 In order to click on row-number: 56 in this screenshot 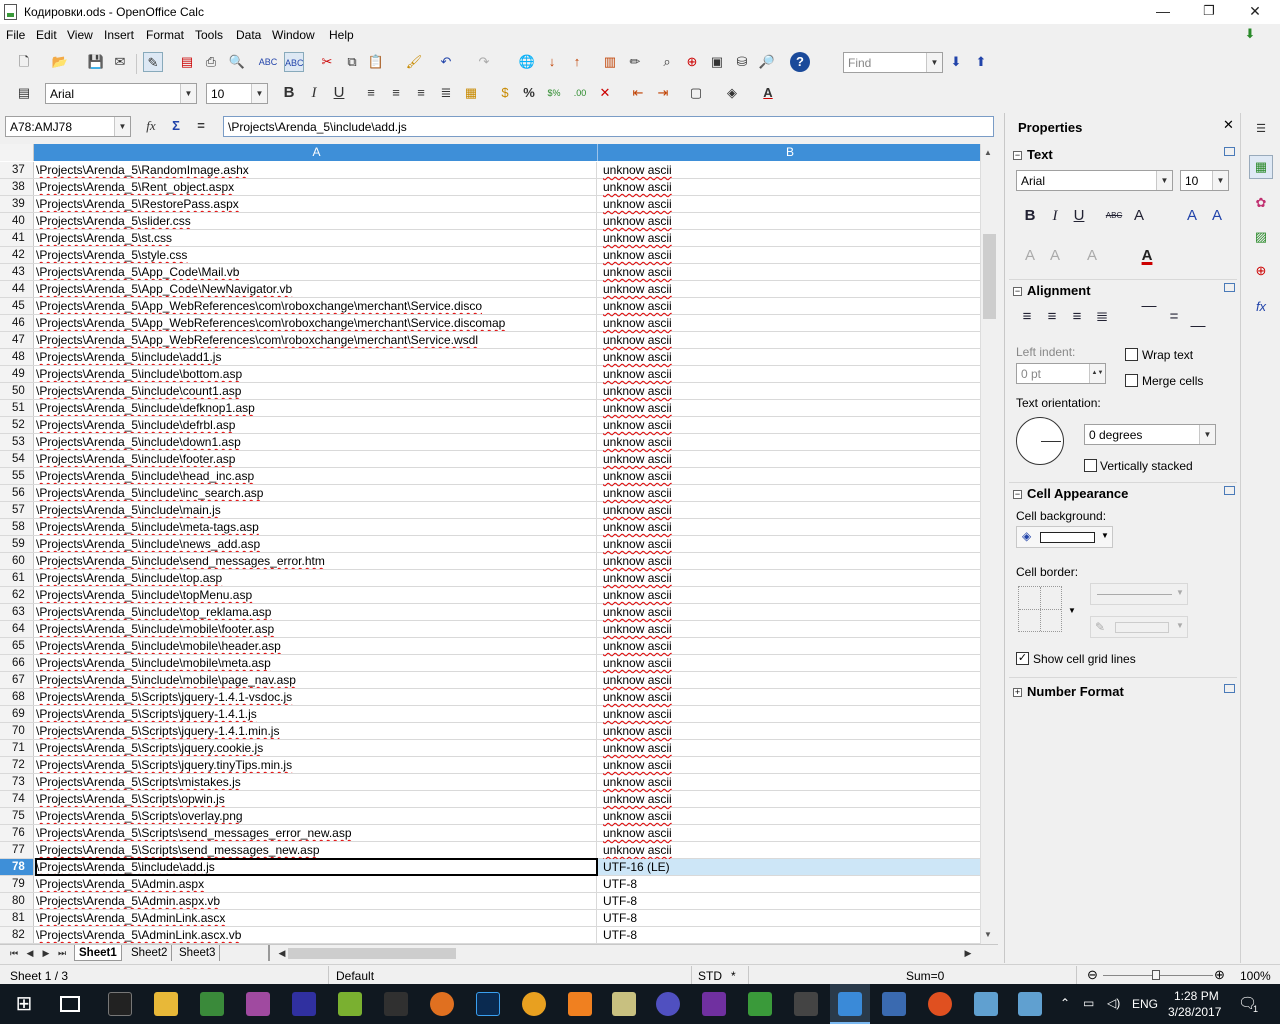, I will do `click(17, 493)`.